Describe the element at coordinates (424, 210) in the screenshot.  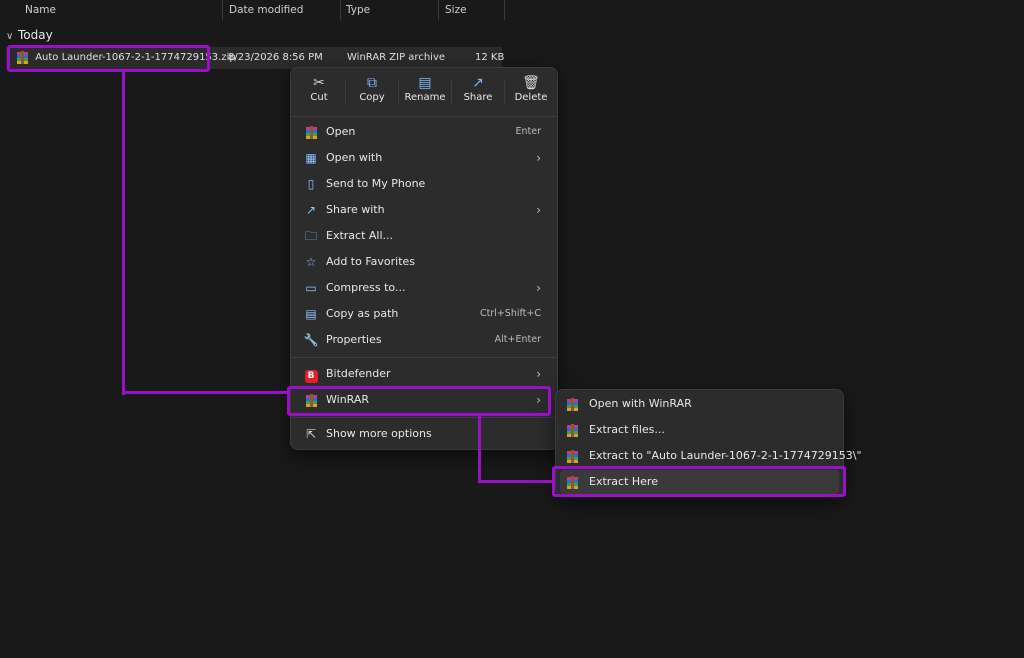
I see `menu-item-share-with: ↗ Share with ›` at that location.